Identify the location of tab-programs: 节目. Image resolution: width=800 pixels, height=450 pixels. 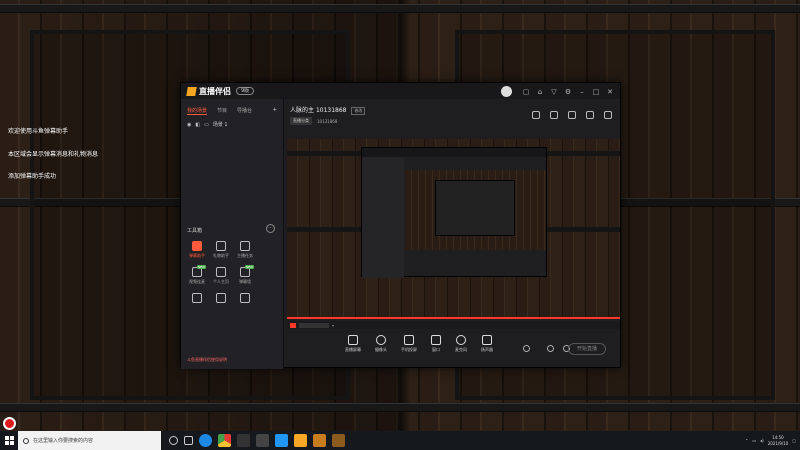
(222, 111).